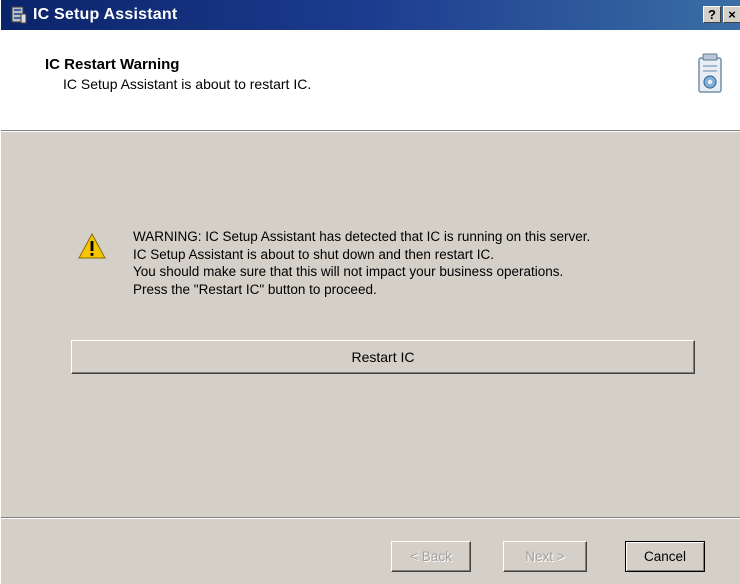 The height and width of the screenshot is (584, 740). Describe the element at coordinates (710, 74) in the screenshot. I see `wizard-setup-icon` at that location.